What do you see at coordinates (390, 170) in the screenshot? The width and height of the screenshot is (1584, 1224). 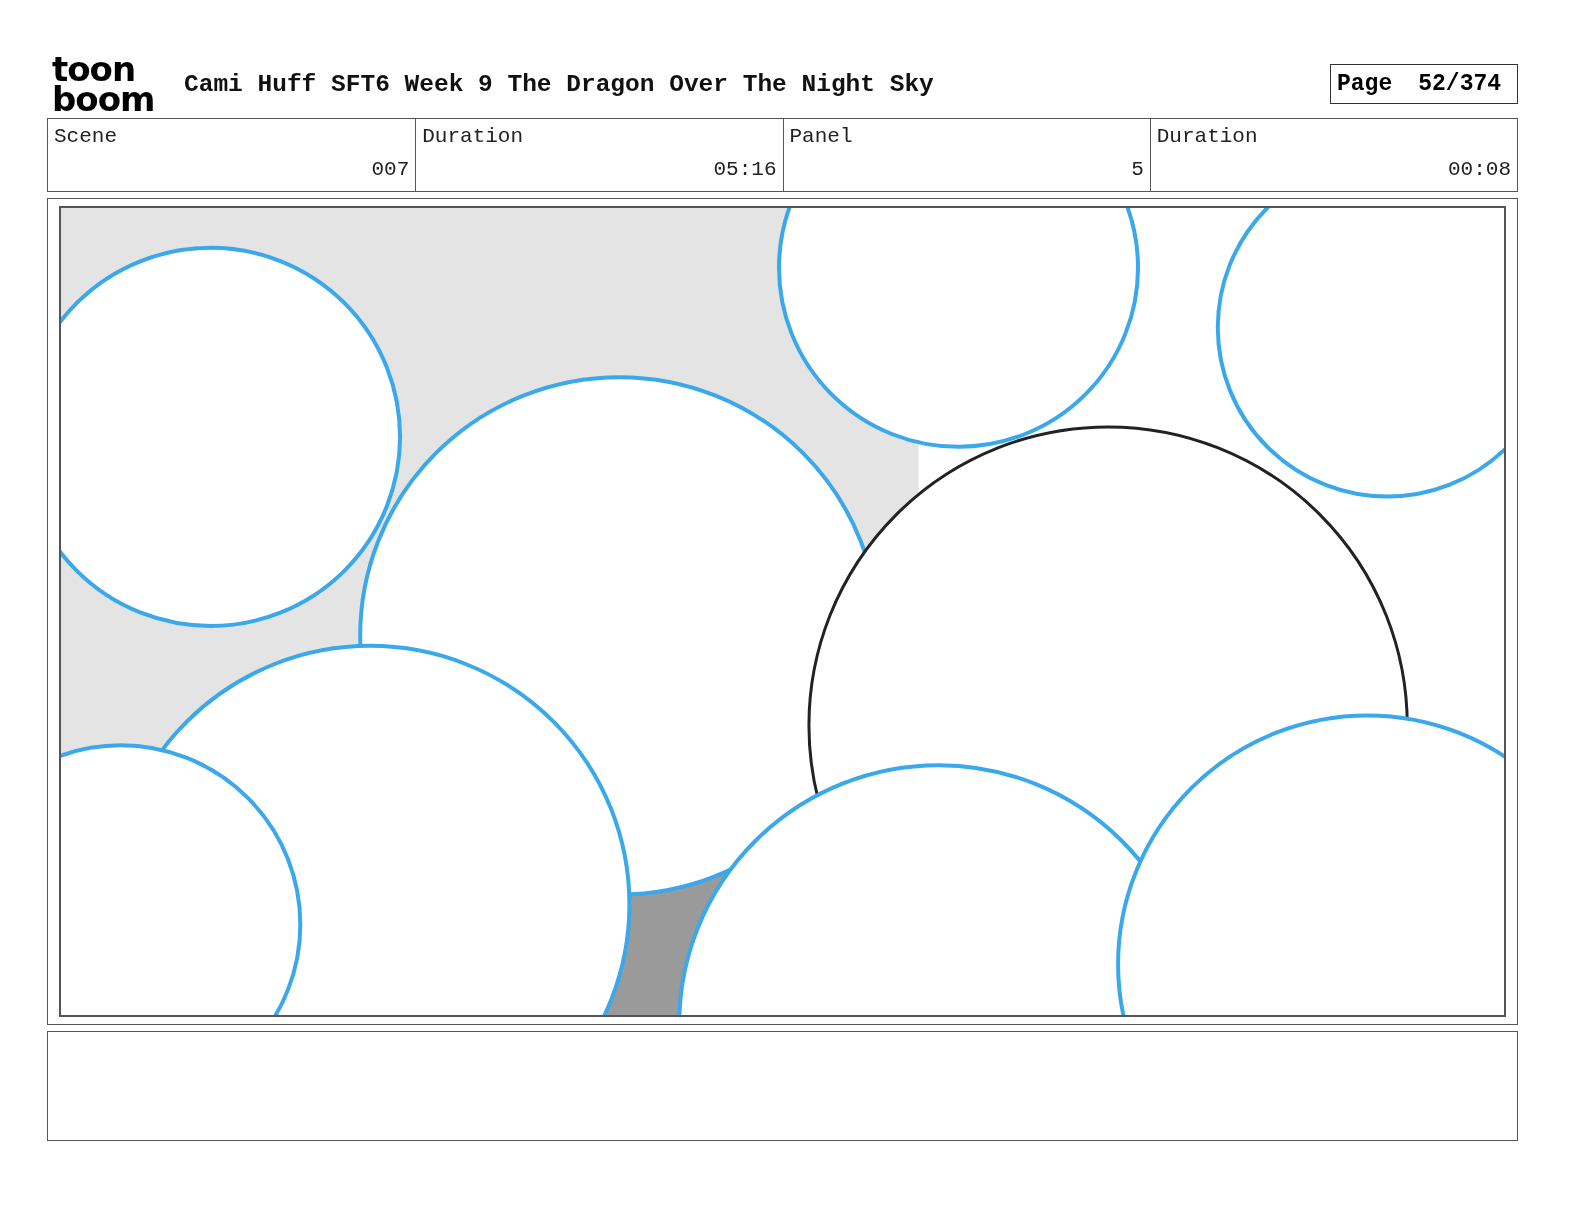 I see `table-cell-text: 007` at bounding box center [390, 170].